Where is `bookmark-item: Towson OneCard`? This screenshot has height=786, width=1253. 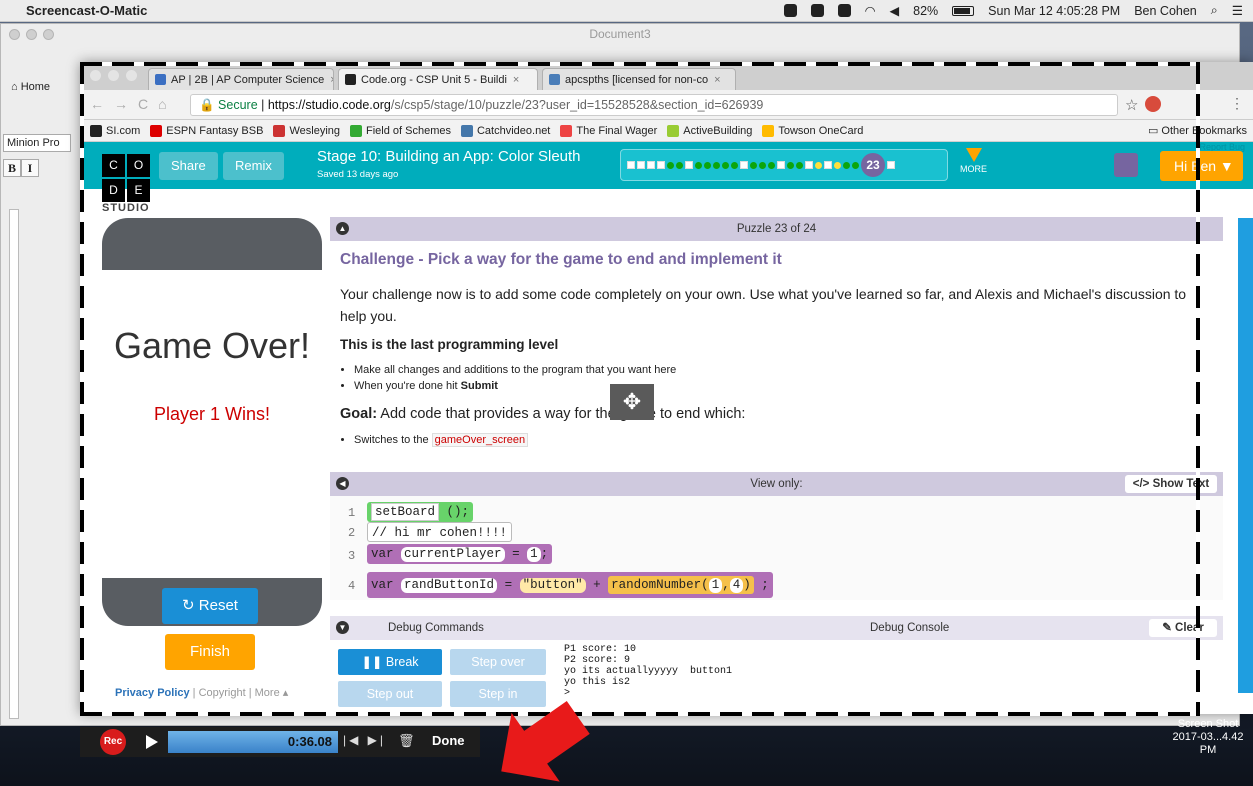 bookmark-item: Towson OneCard is located at coordinates (812, 130).